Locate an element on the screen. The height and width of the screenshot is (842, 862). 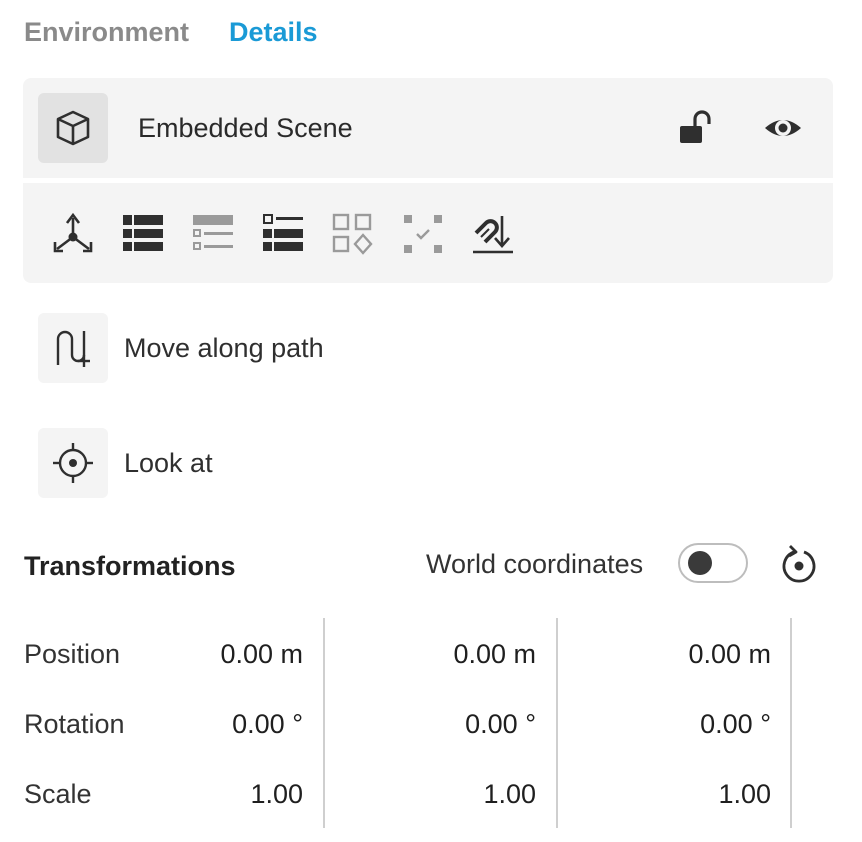
toolbar is located at coordinates (428, 233).